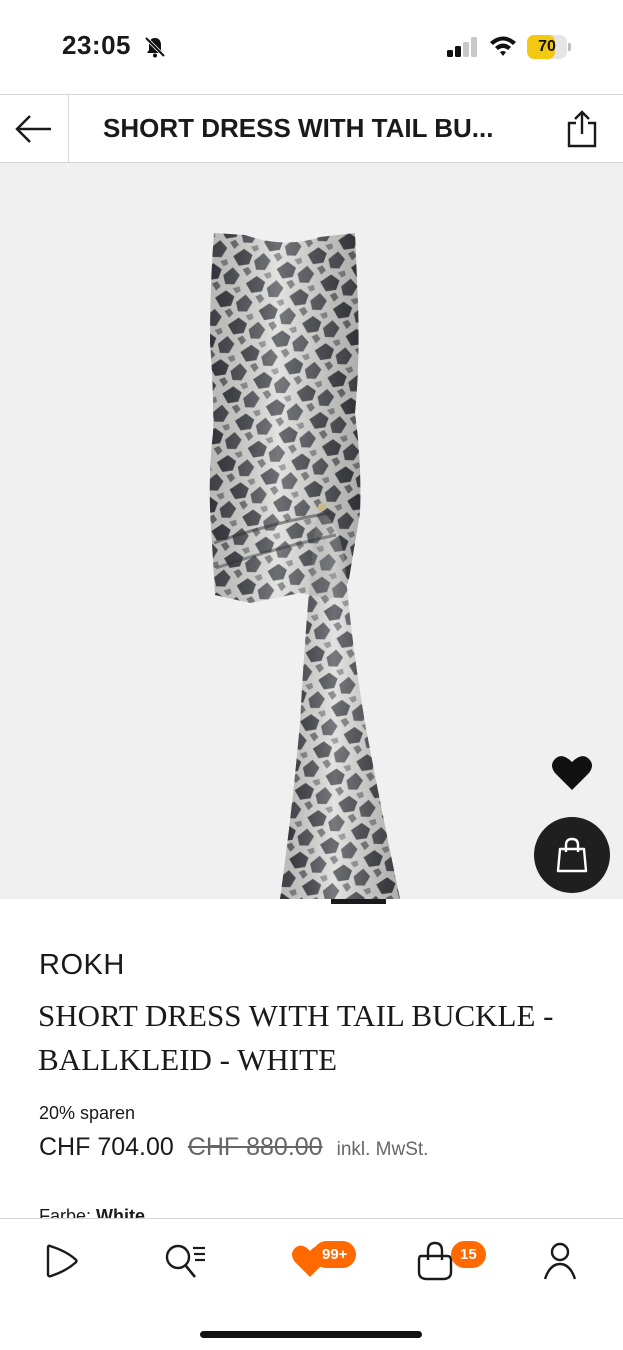 This screenshot has height=1350, width=623. What do you see at coordinates (311, 47) in the screenshot?
I see `status-bar: 23:05 70` at bounding box center [311, 47].